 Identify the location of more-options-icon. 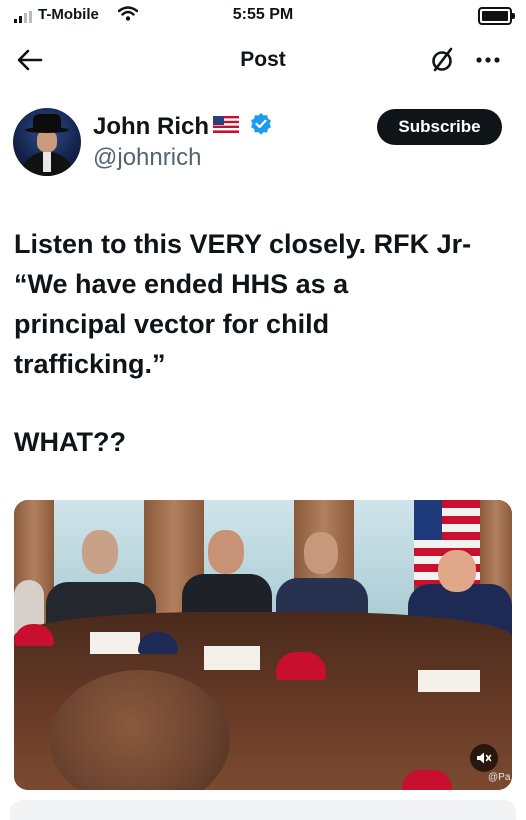
(488, 60).